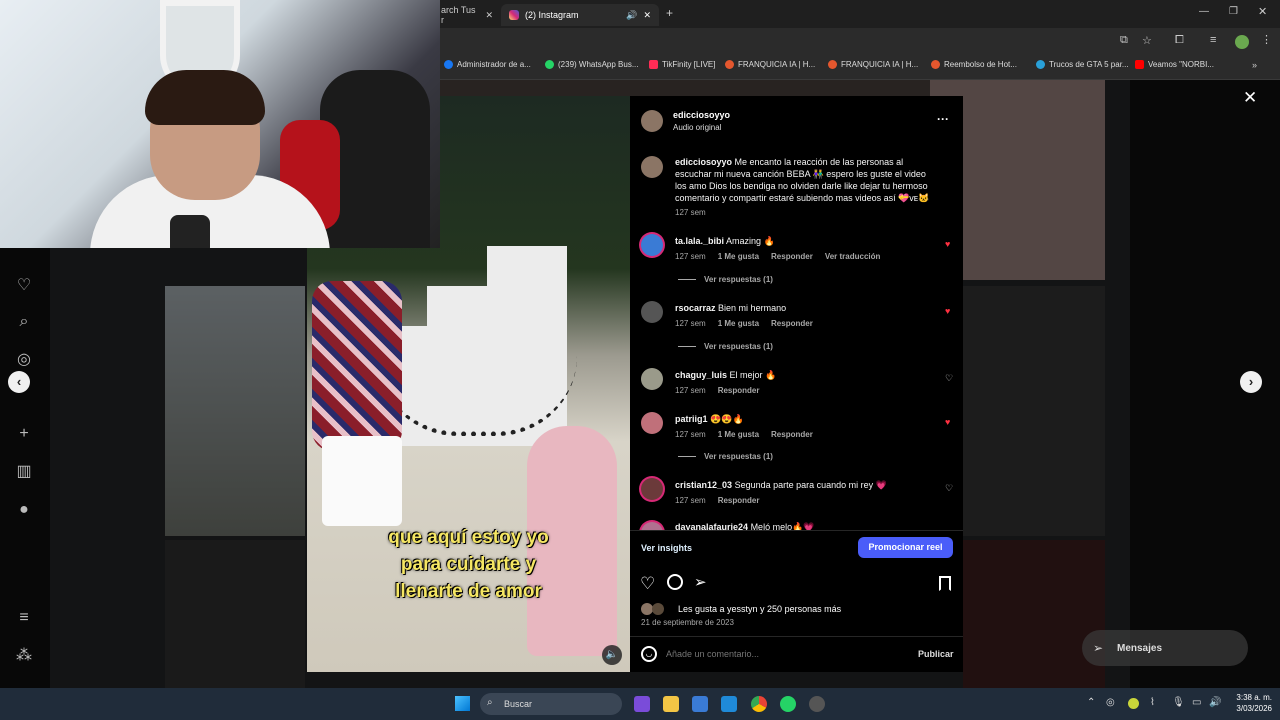  Describe the element at coordinates (24, 510) in the screenshot. I see `profile-avatar: ●` at that location.